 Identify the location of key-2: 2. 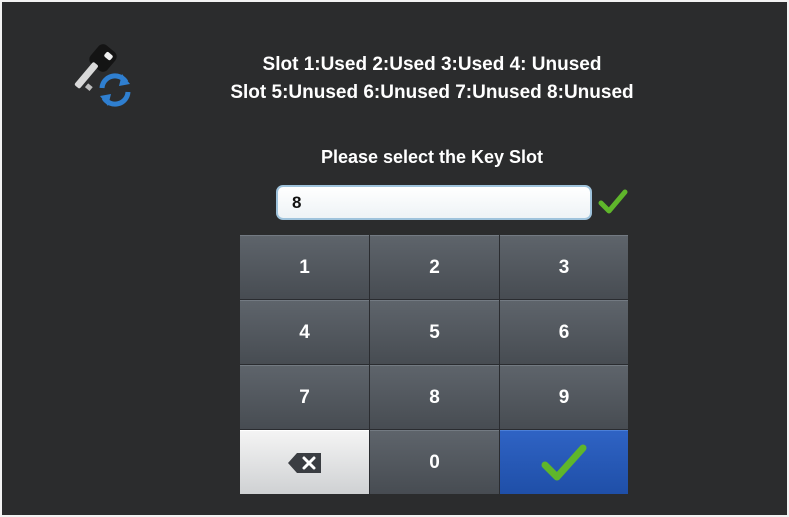
(434, 267).